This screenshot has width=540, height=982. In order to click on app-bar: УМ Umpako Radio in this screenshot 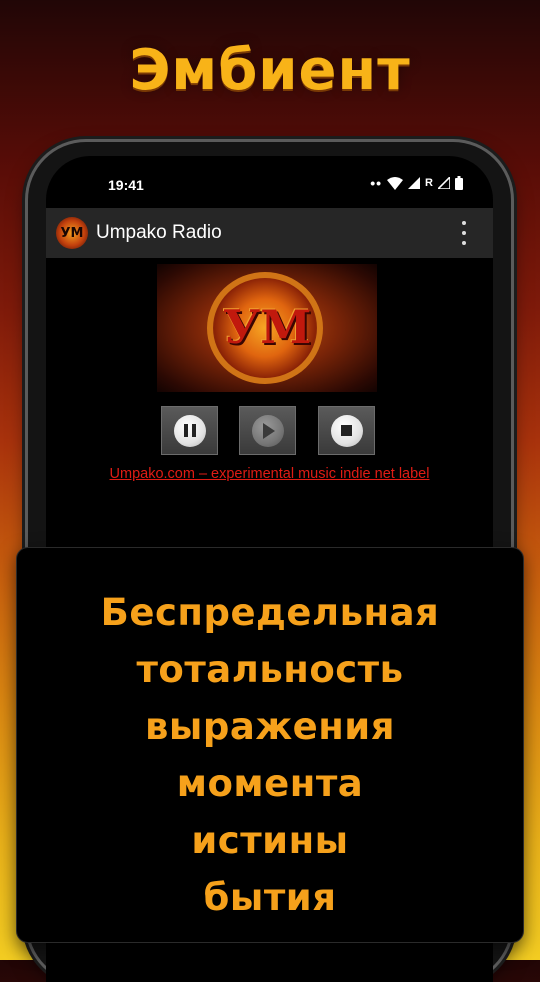, I will do `click(269, 233)`.